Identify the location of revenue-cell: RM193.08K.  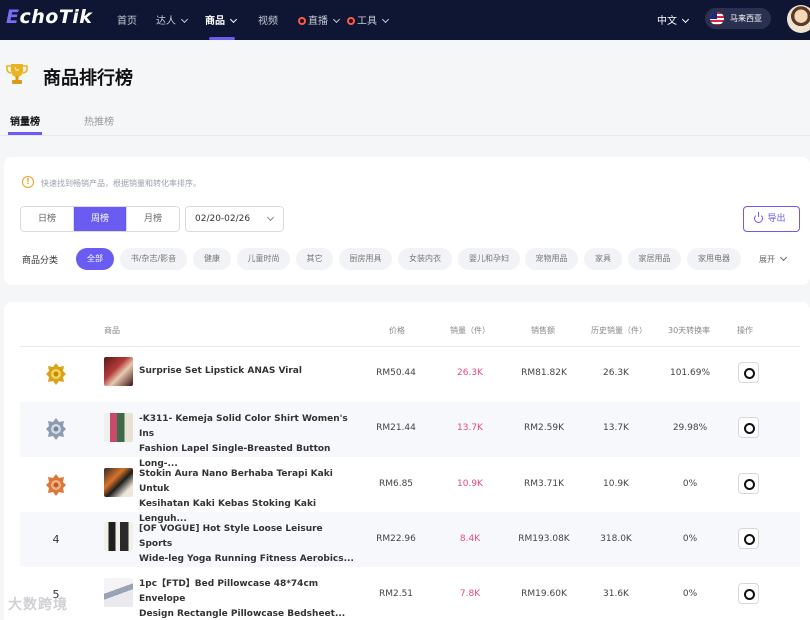
(544, 539).